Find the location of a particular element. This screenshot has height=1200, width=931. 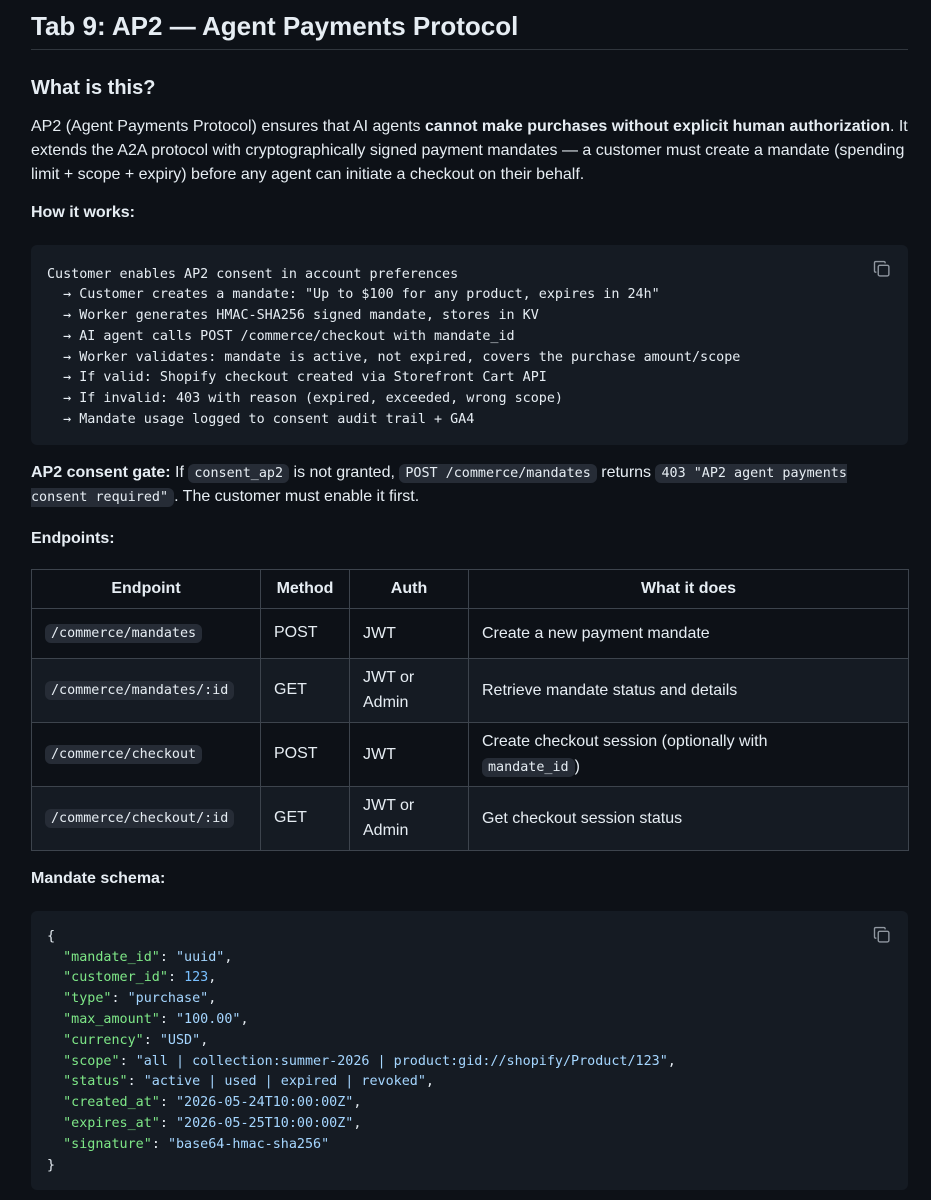

header-method: Method is located at coordinates (305, 588).